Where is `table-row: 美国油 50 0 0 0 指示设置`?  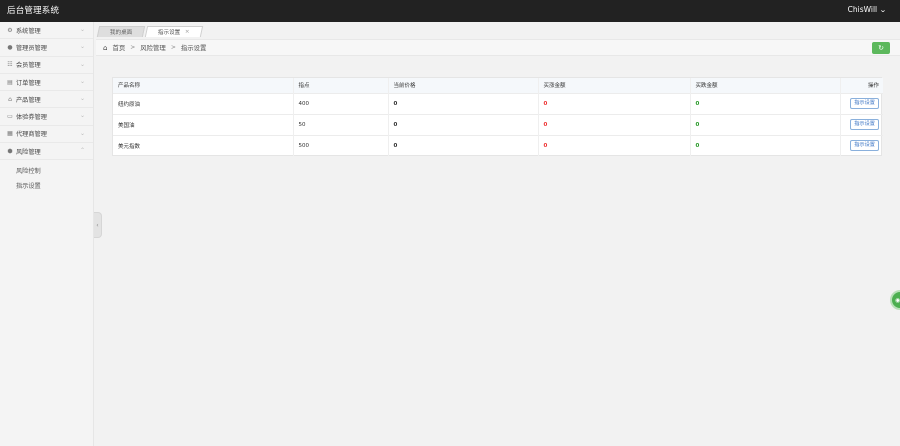 table-row: 美国油 50 0 0 0 指示设置 is located at coordinates (498, 124).